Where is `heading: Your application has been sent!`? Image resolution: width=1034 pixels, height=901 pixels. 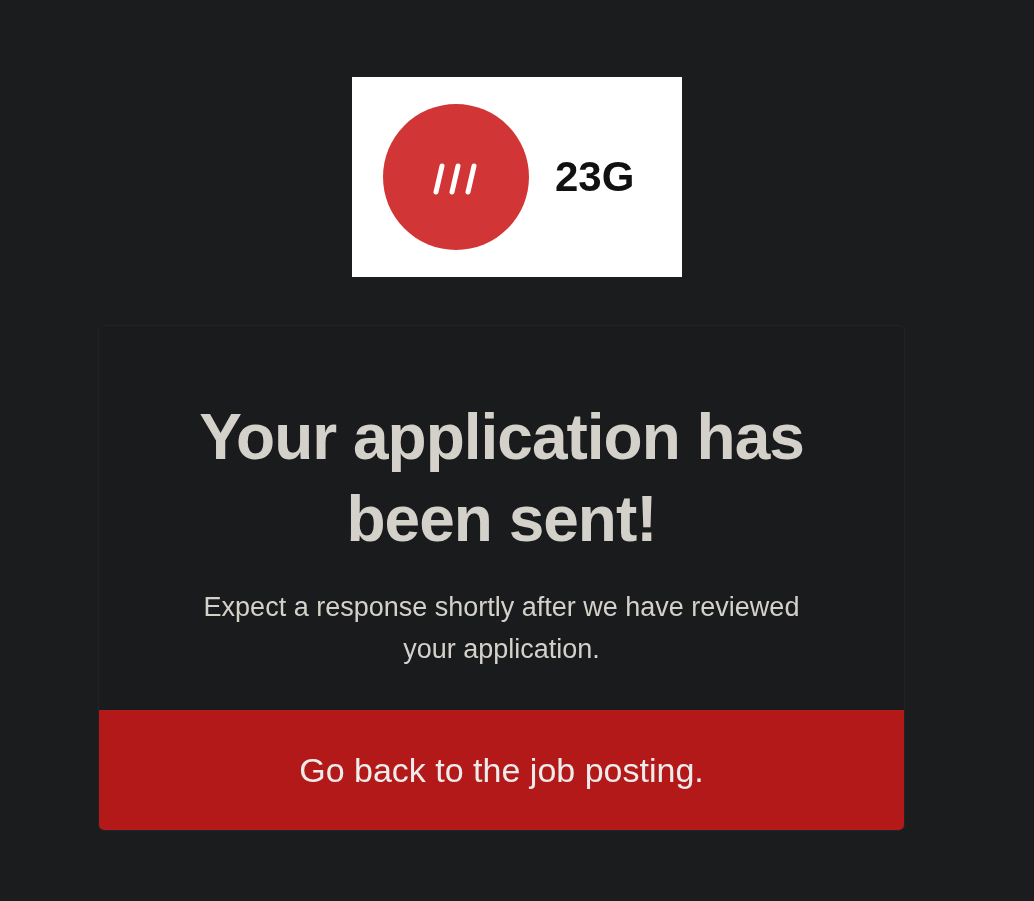
heading: Your application has been sent! is located at coordinates (501, 478).